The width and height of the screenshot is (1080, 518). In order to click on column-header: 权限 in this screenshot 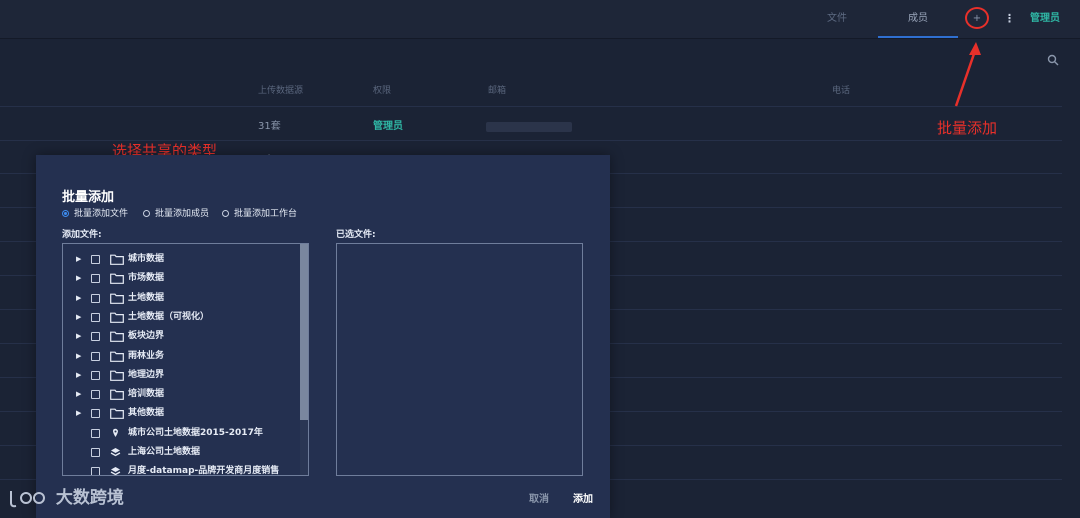, I will do `click(382, 91)`.